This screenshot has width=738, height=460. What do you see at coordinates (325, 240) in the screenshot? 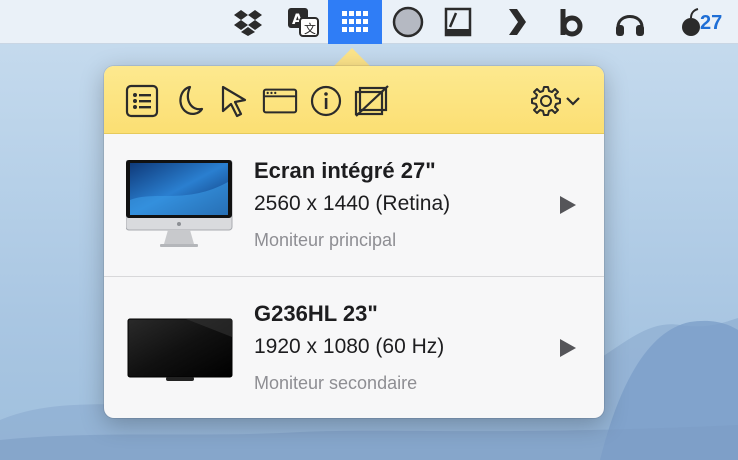
I see `display-role: Moniteur principal` at bounding box center [325, 240].